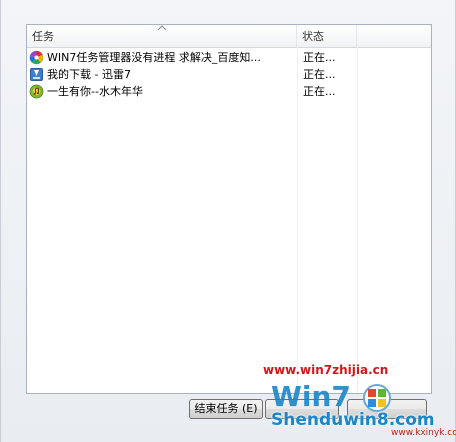 This screenshot has width=456, height=442. I want to click on colorful-app-icon, so click(36, 57).